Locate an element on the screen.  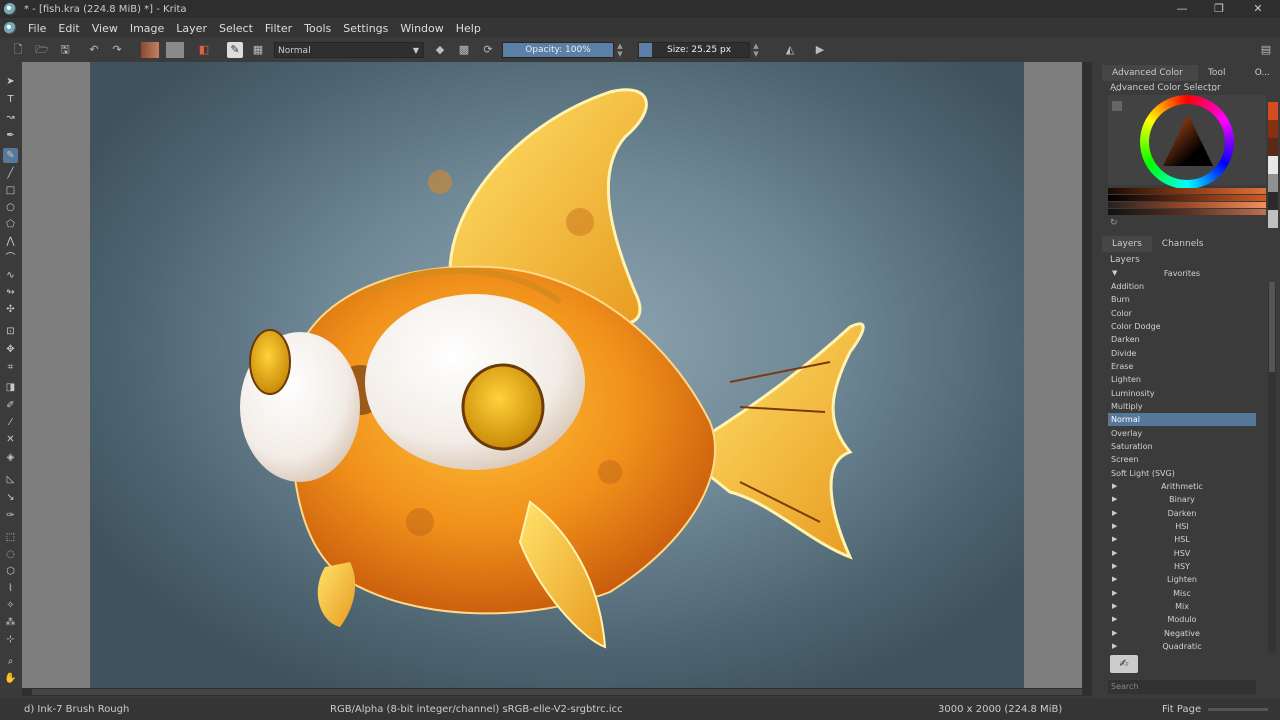
advanced-color-selector is located at coordinates (1187, 142).